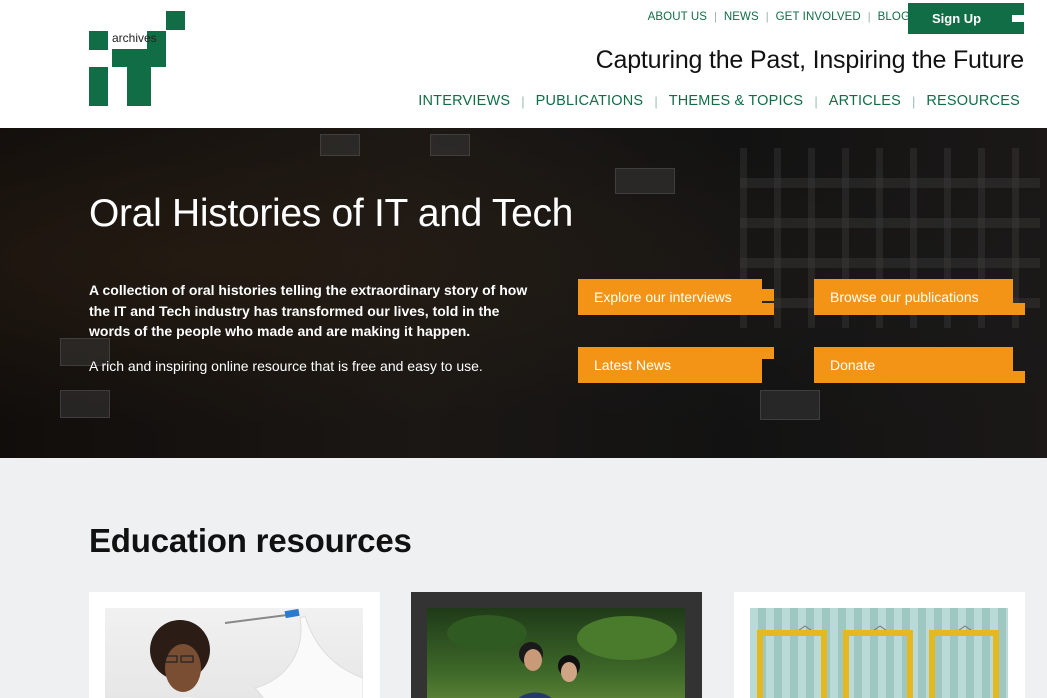 This screenshot has height=698, width=1047. What do you see at coordinates (677, 17) in the screenshot?
I see `top-nav-about: ABOUT US` at bounding box center [677, 17].